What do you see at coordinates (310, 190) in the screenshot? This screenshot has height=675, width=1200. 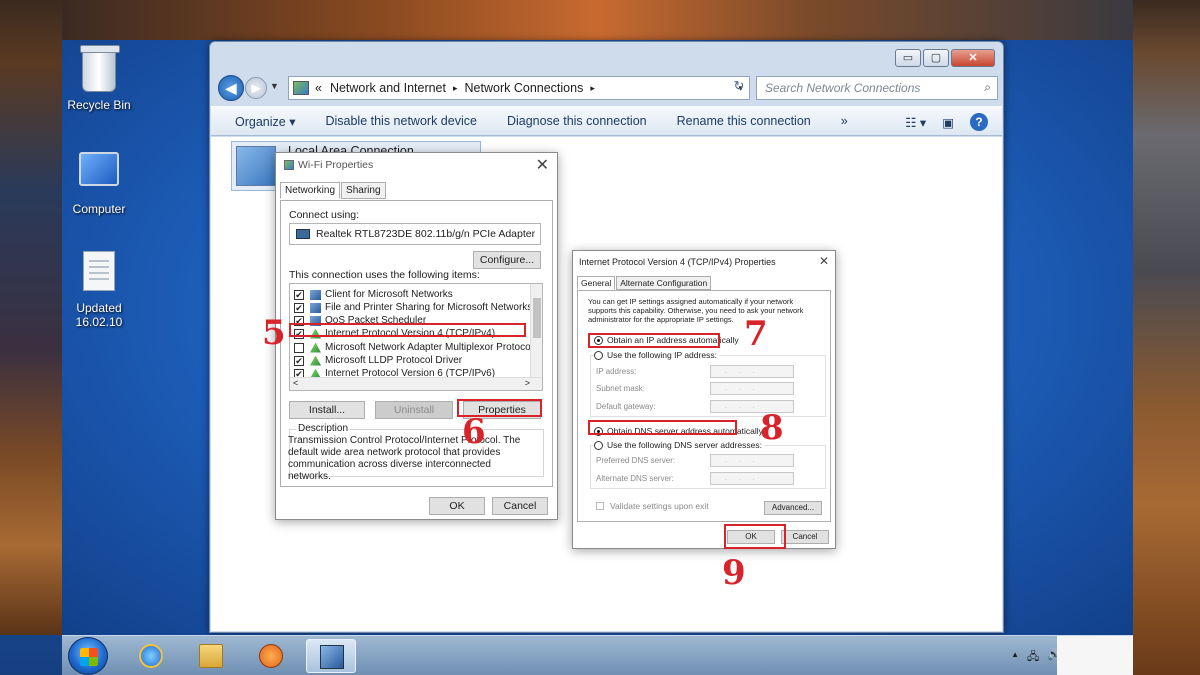 I see `tab-networking: Networking` at bounding box center [310, 190].